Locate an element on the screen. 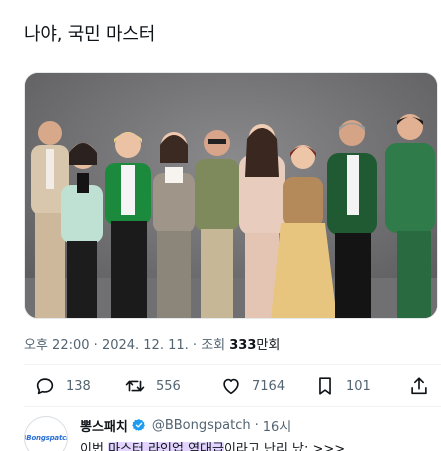 The height and width of the screenshot is (451, 441). reply-author-handle: @BBongspatch is located at coordinates (201, 425).